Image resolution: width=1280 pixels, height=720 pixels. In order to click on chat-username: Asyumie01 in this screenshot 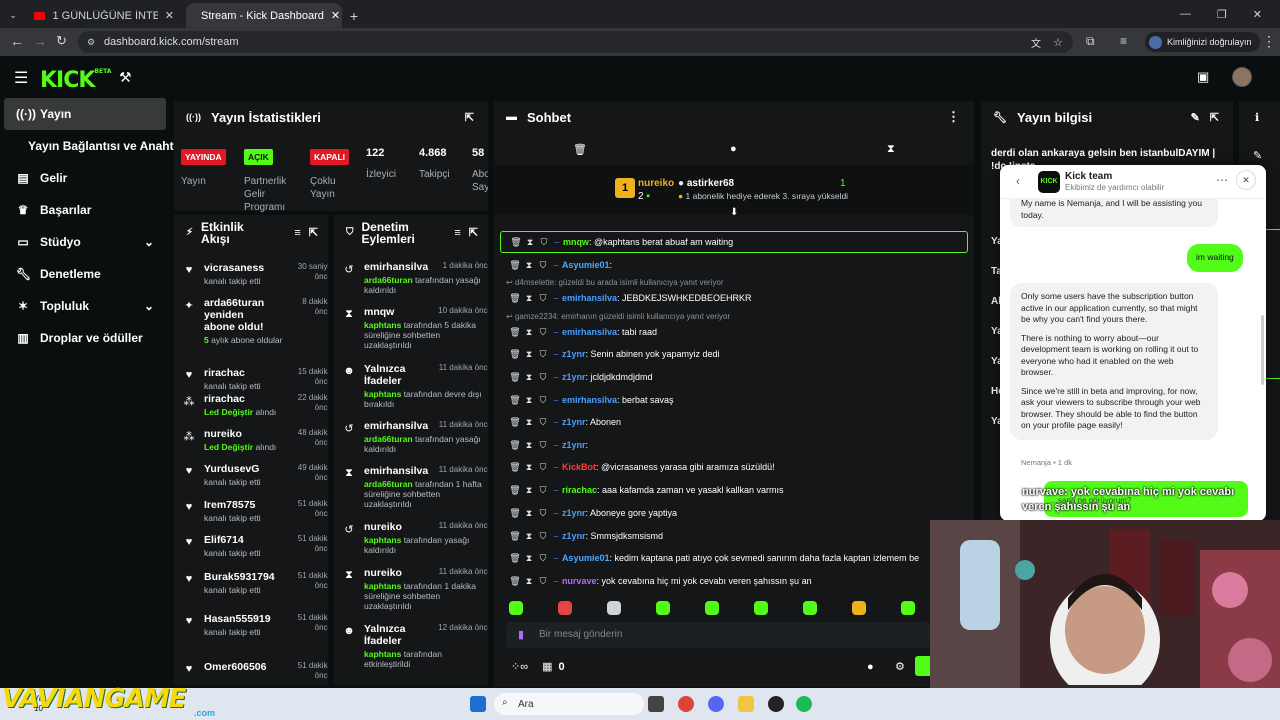, I will do `click(586, 558)`.